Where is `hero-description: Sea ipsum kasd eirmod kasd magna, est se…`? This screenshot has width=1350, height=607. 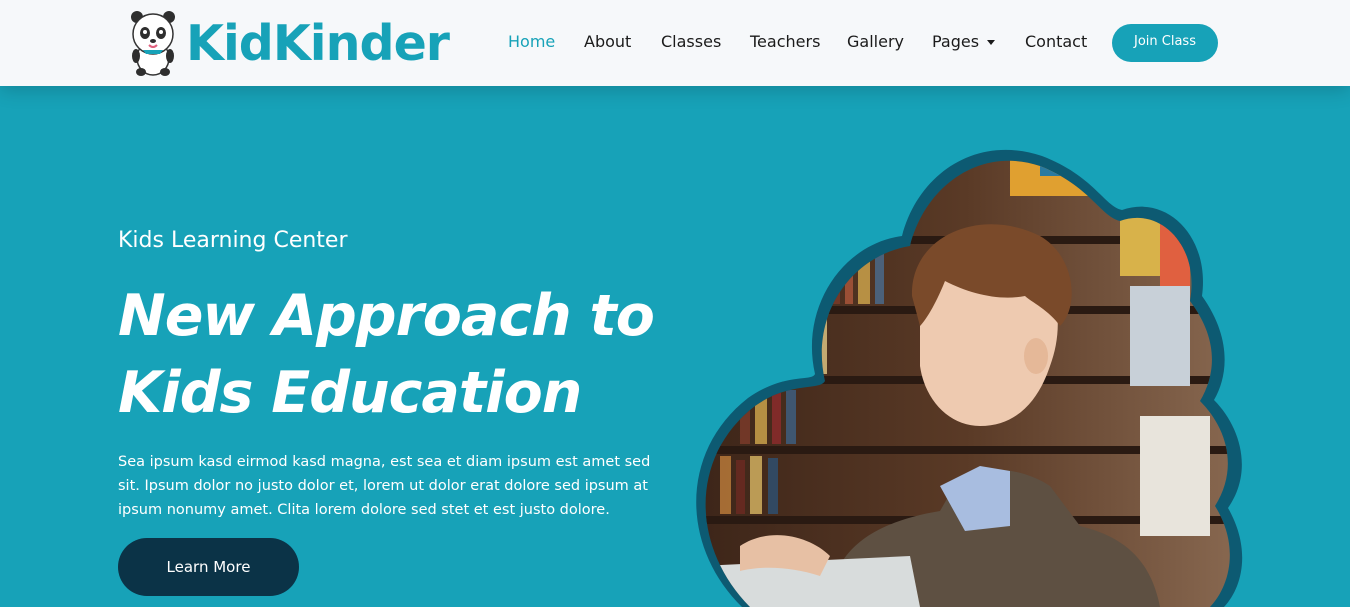
hero-description: Sea ipsum kasd eirmod kasd magna, est se… is located at coordinates (384, 486).